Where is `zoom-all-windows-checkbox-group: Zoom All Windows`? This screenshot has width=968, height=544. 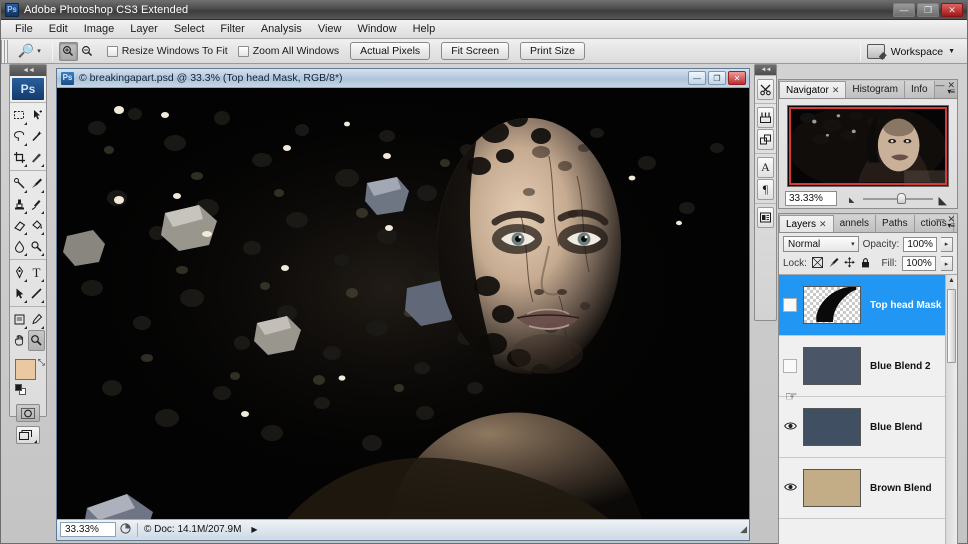
zoom-all-windows-checkbox-group: Zoom All Windows is located at coordinates (288, 51).